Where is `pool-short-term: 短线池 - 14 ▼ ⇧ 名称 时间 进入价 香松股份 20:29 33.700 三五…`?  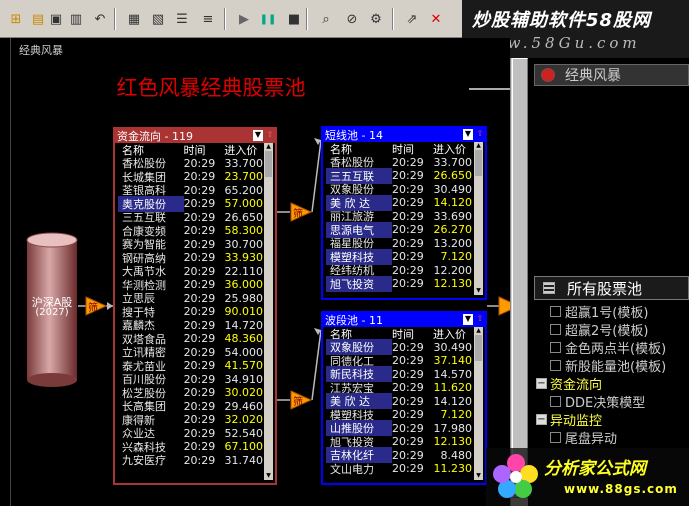
pool-short-term: 短线池 - 14 ▼ ⇧ 名称 时间 进入价 香松股份 20:29 33.700 三五… is located at coordinates (404, 213).